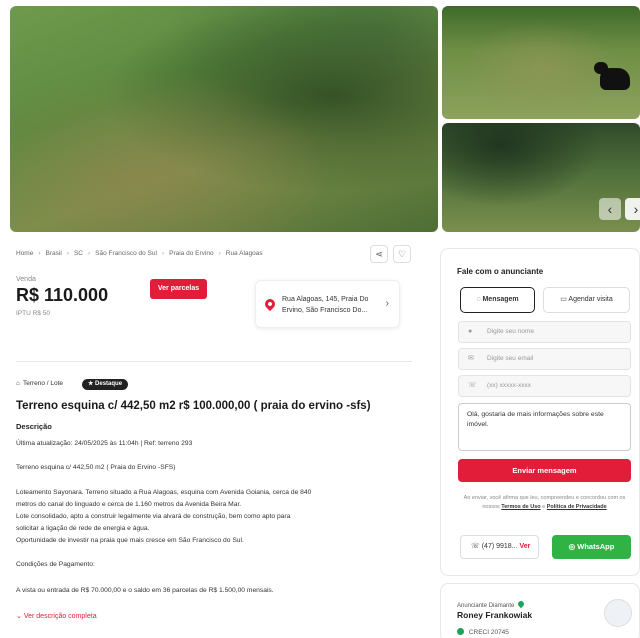 This screenshot has width=640, height=638. Describe the element at coordinates (54, 253) in the screenshot. I see `breadcrumb-country: Brasil` at that location.